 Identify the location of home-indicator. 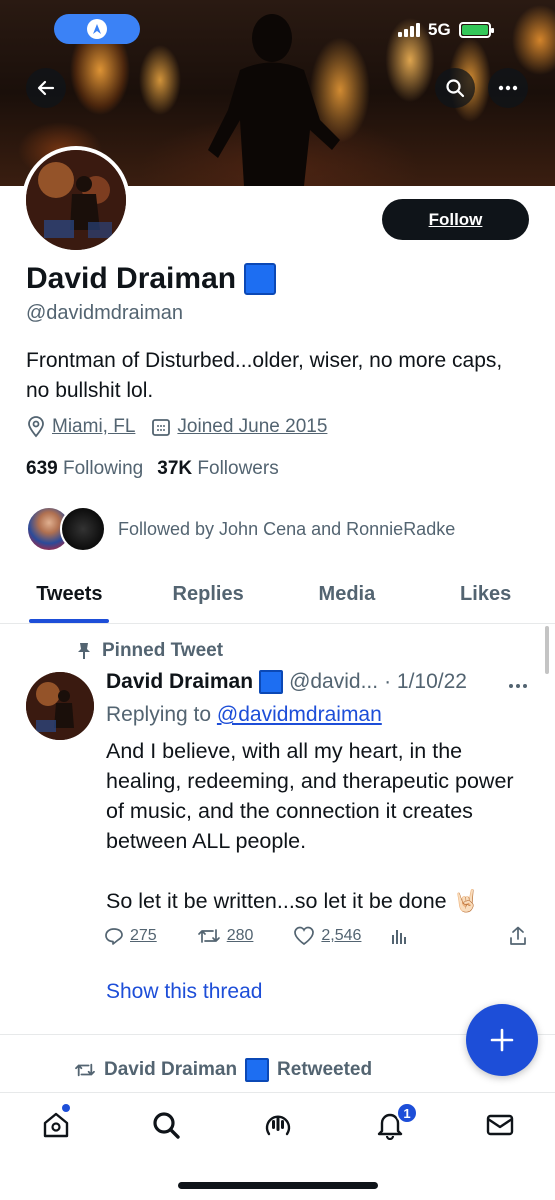
(278, 1185).